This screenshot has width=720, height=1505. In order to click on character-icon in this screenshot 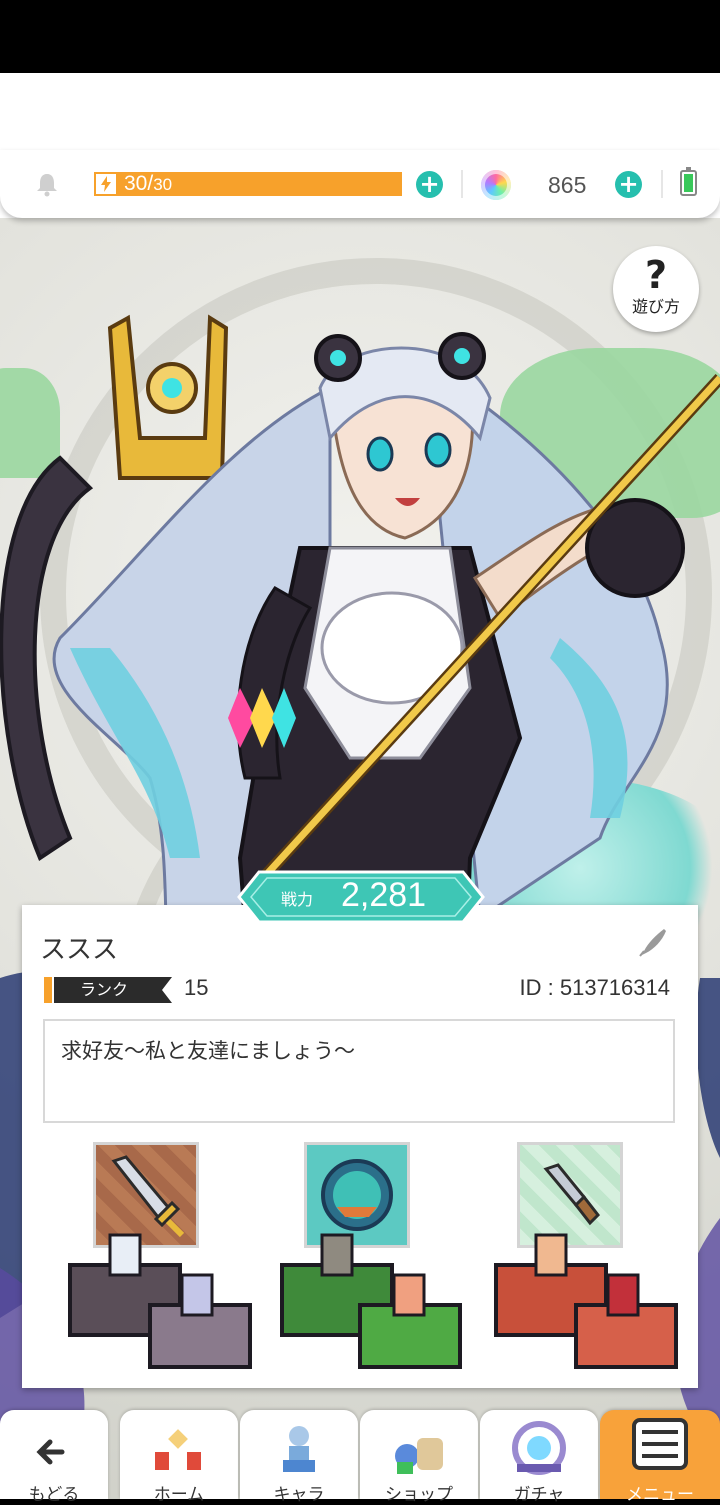, I will do `click(299, 1449)`.